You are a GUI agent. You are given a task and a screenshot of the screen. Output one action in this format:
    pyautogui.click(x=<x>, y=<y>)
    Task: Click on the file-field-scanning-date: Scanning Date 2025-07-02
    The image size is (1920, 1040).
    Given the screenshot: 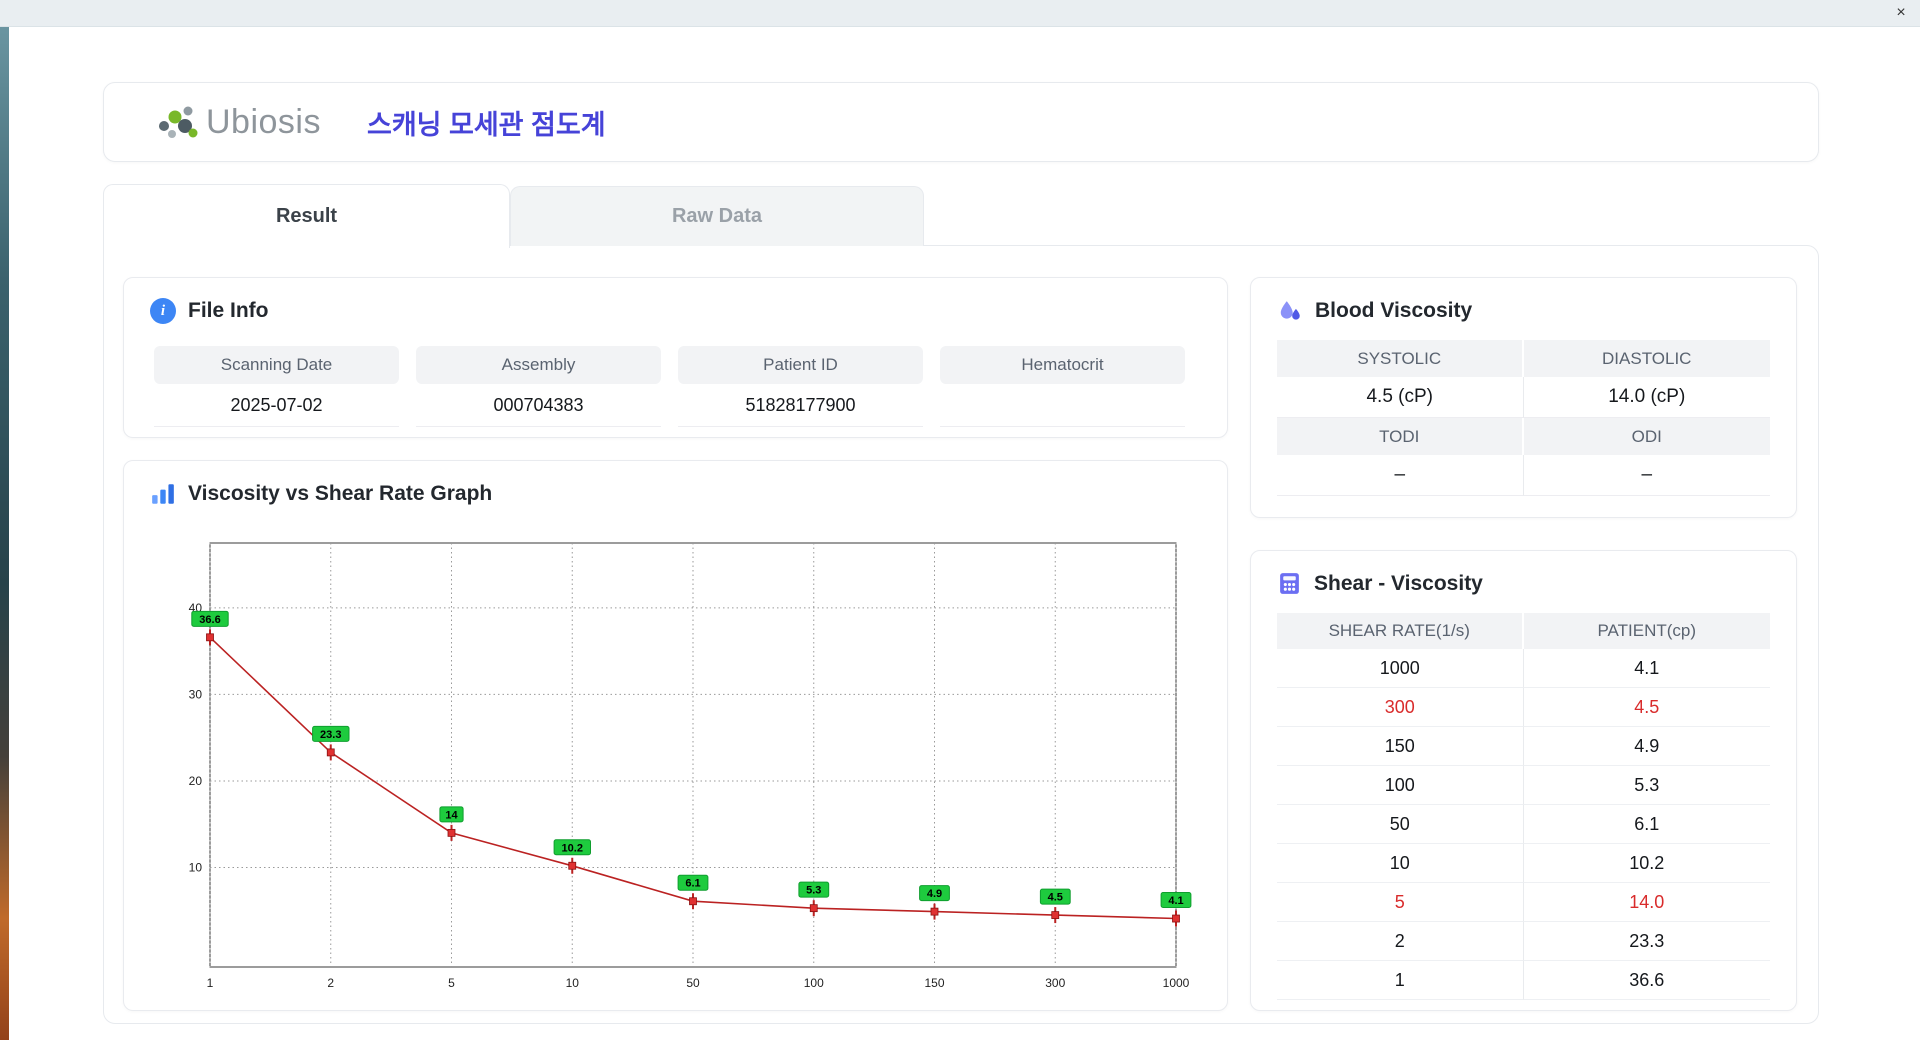 What is the action you would take?
    pyautogui.click(x=276, y=386)
    